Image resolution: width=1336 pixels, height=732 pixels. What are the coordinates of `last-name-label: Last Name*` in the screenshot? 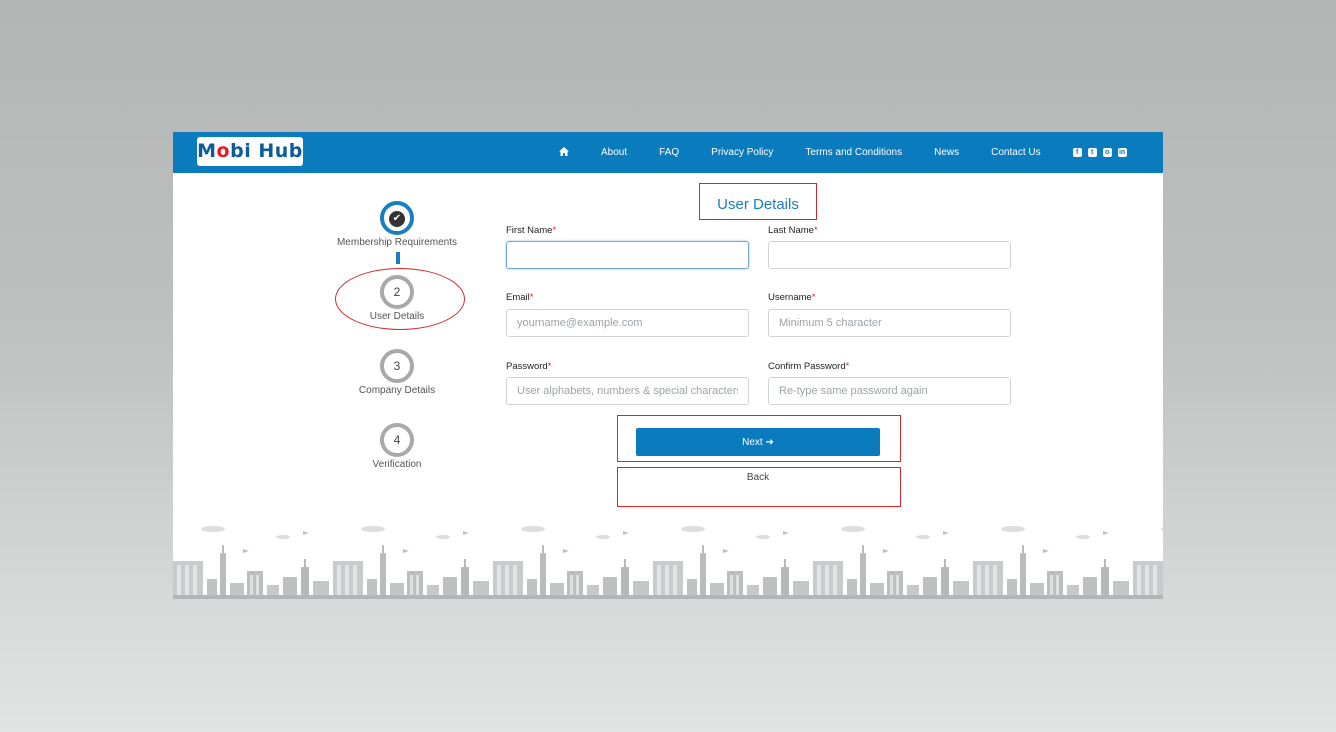 It's located at (793, 230).